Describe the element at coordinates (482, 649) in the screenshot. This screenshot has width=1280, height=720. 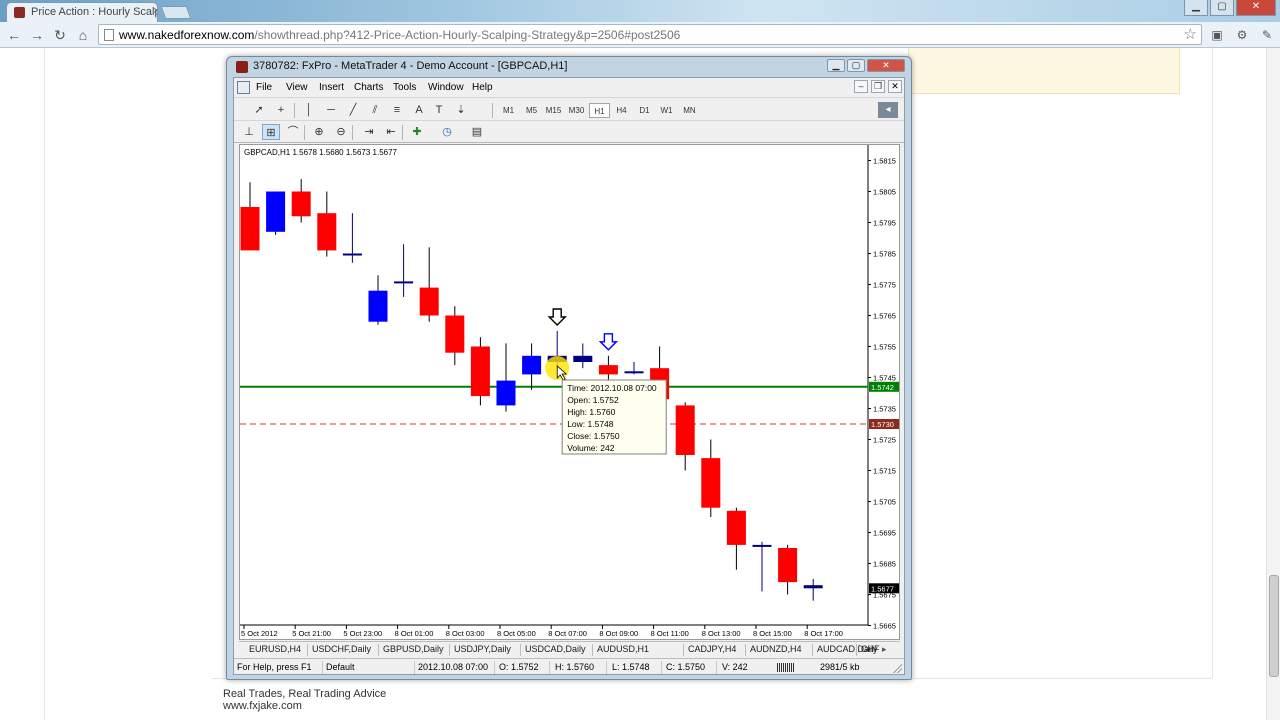
I see `symbol-tab-usdjpy-daily: USDJPY,Daily` at that location.